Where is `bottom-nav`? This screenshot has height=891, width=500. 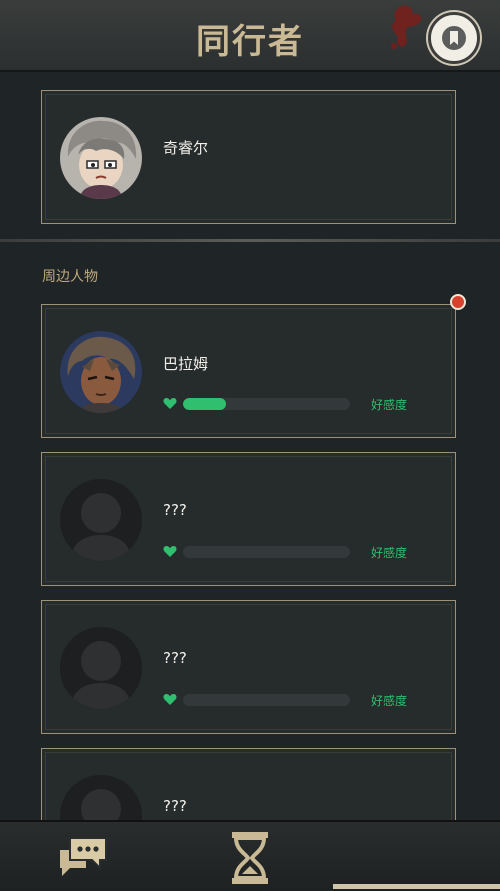
bottom-nav is located at coordinates (250, 855).